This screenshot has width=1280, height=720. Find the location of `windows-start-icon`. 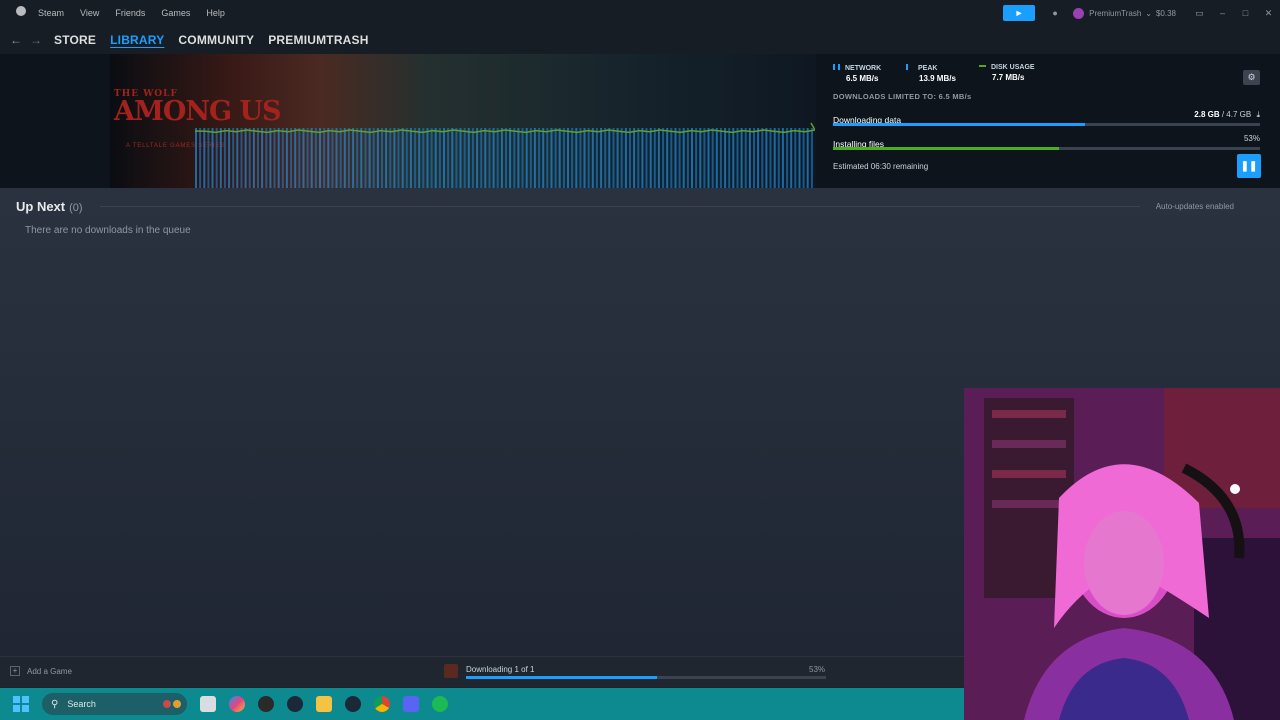

windows-start-icon is located at coordinates (21, 704).